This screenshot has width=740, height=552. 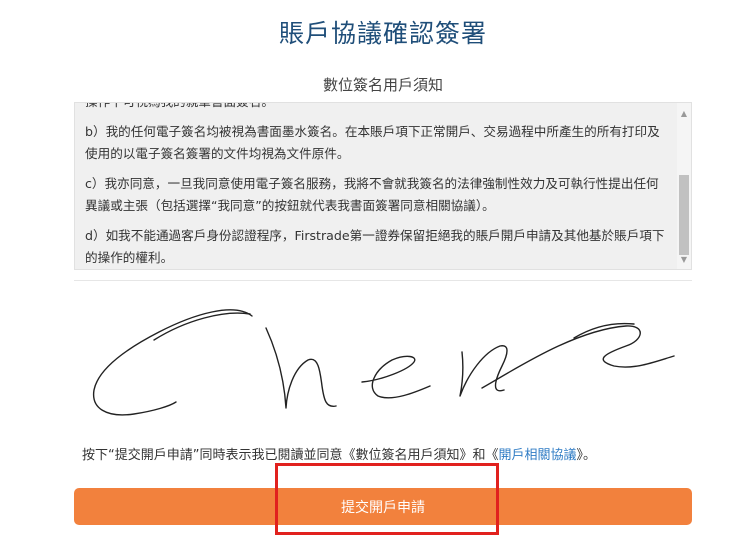 I want to click on terms-scrollbar: ▲ ▼, so click(x=684, y=186).